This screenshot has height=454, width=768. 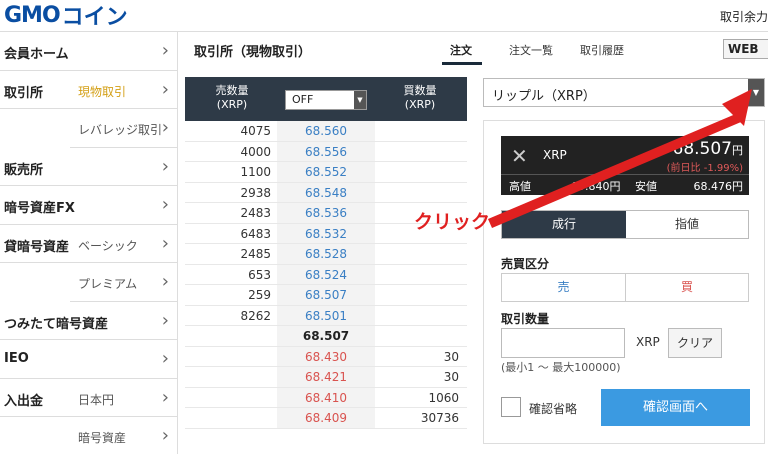 I want to click on annotation-arrow-shaft, so click(x=614, y=170).